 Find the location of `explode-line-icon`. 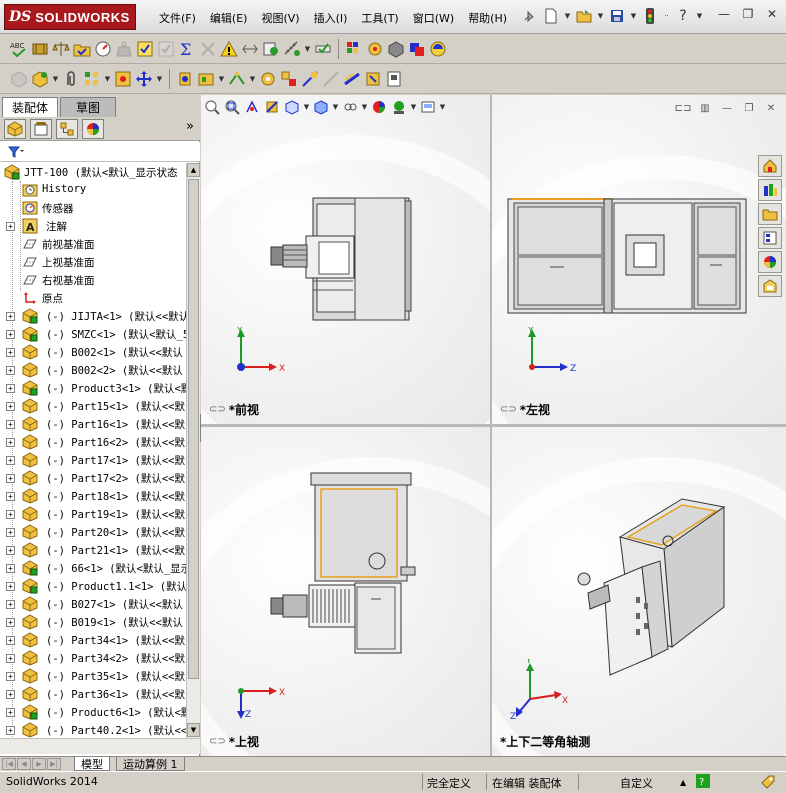

explode-line-icon is located at coordinates (310, 79).